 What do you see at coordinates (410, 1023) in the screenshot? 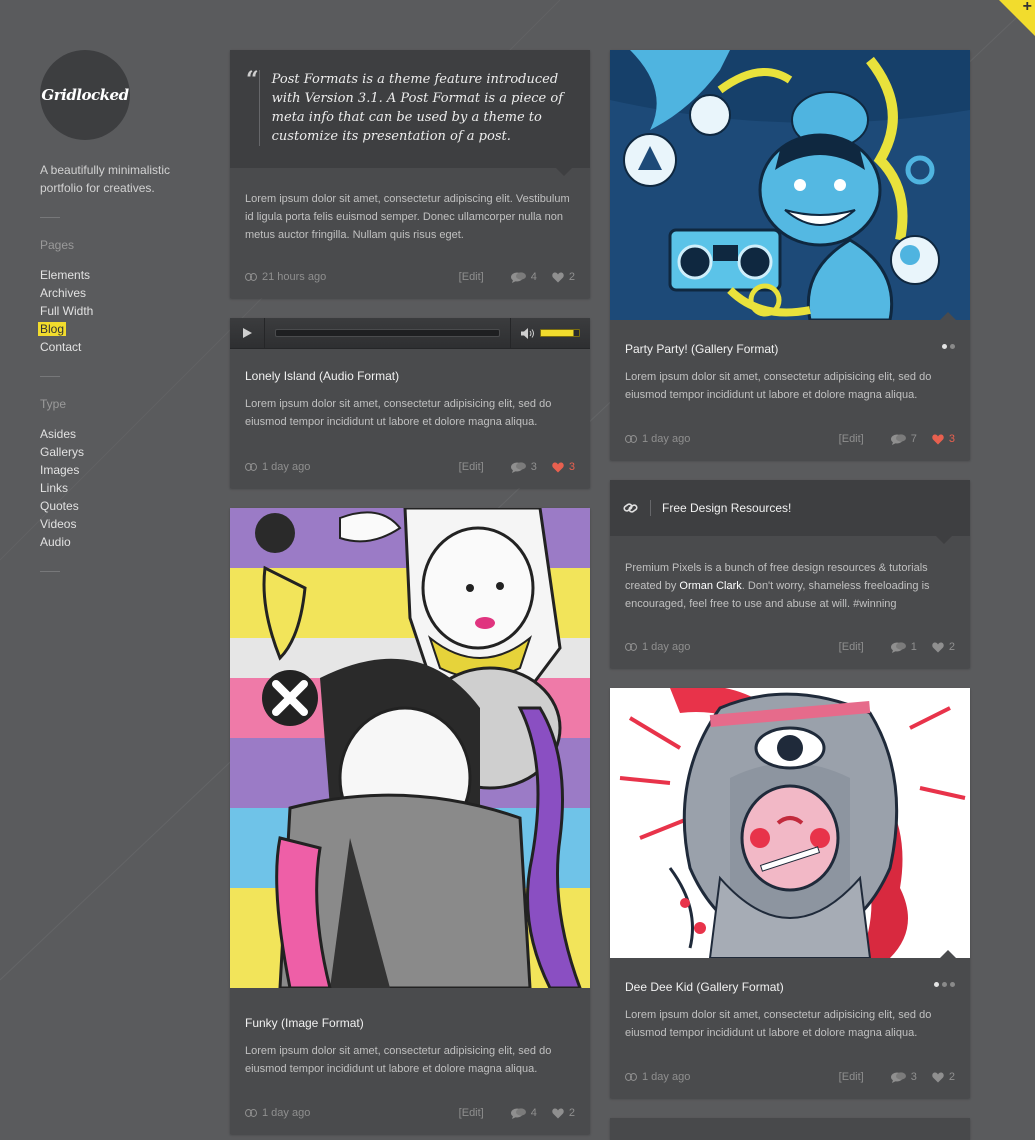
I see `post-title: Funky (Image Format)` at bounding box center [410, 1023].